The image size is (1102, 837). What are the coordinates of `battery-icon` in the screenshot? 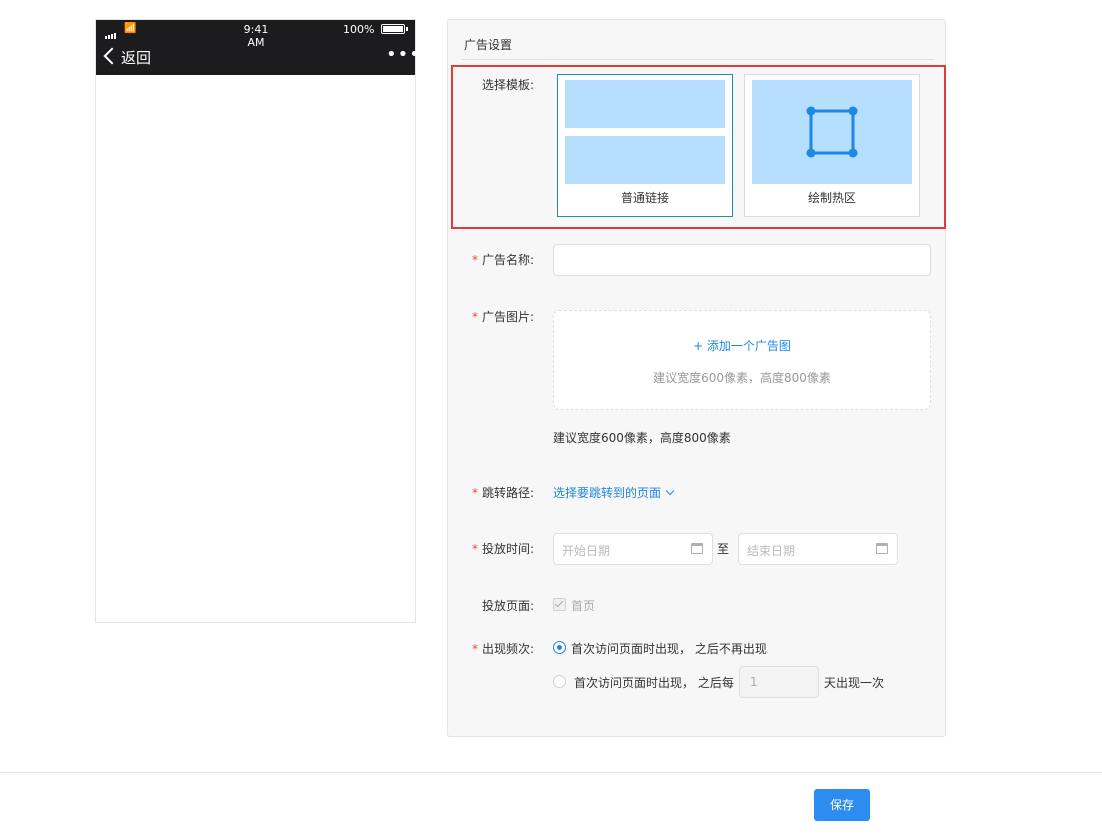 It's located at (393, 29).